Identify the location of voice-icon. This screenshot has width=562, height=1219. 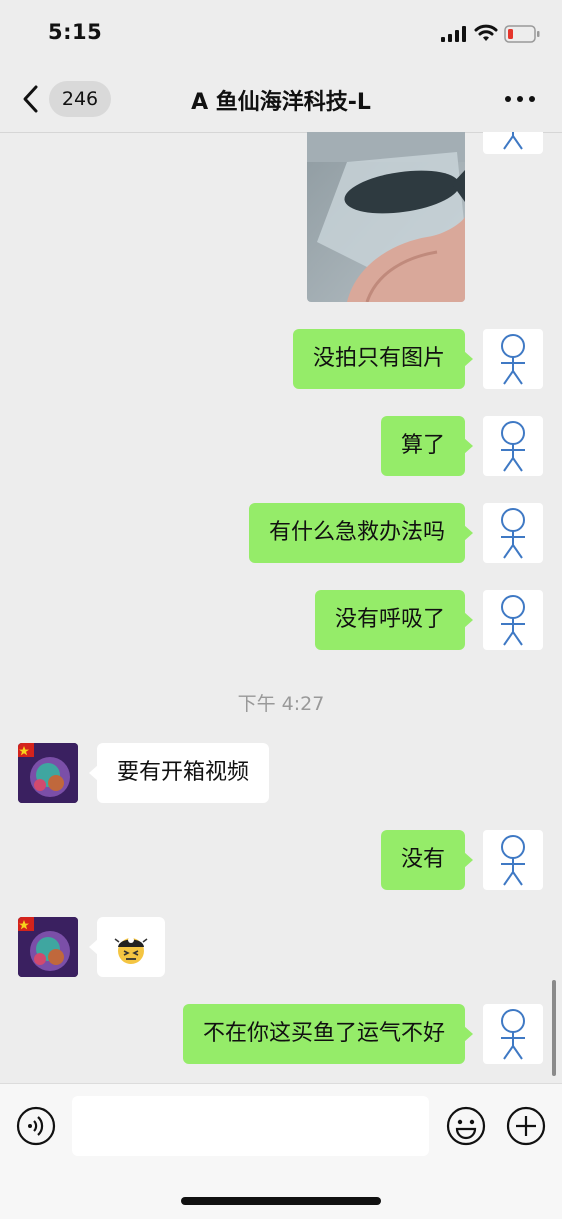
(36, 1126).